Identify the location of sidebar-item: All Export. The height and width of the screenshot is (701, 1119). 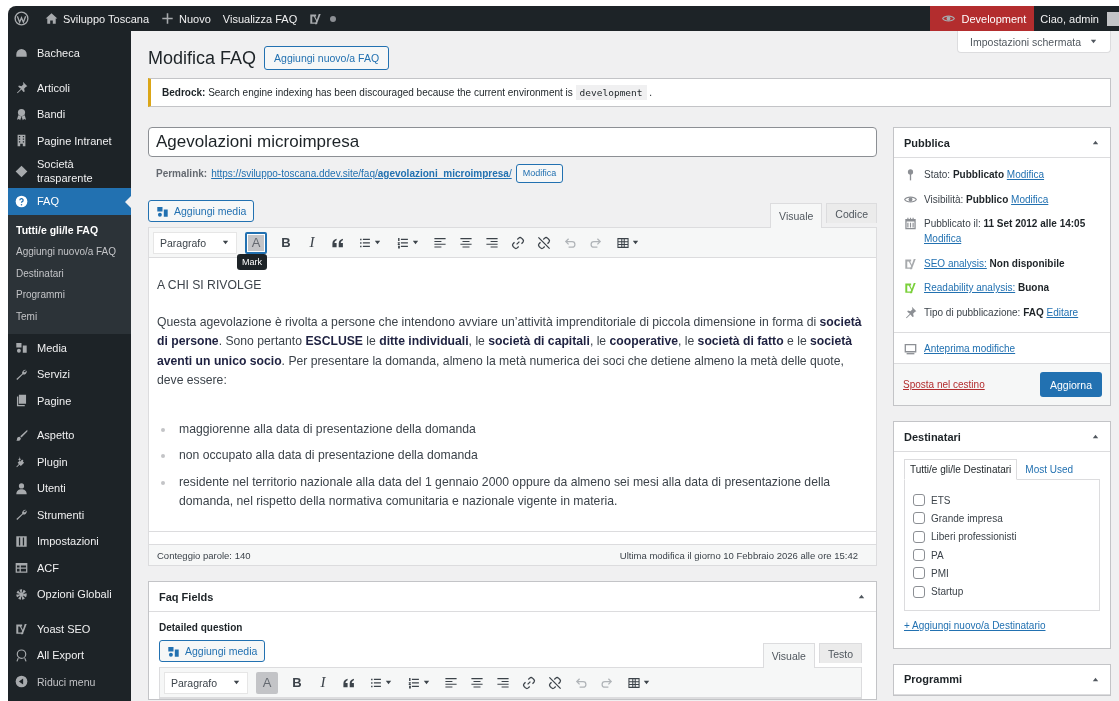
(69, 655).